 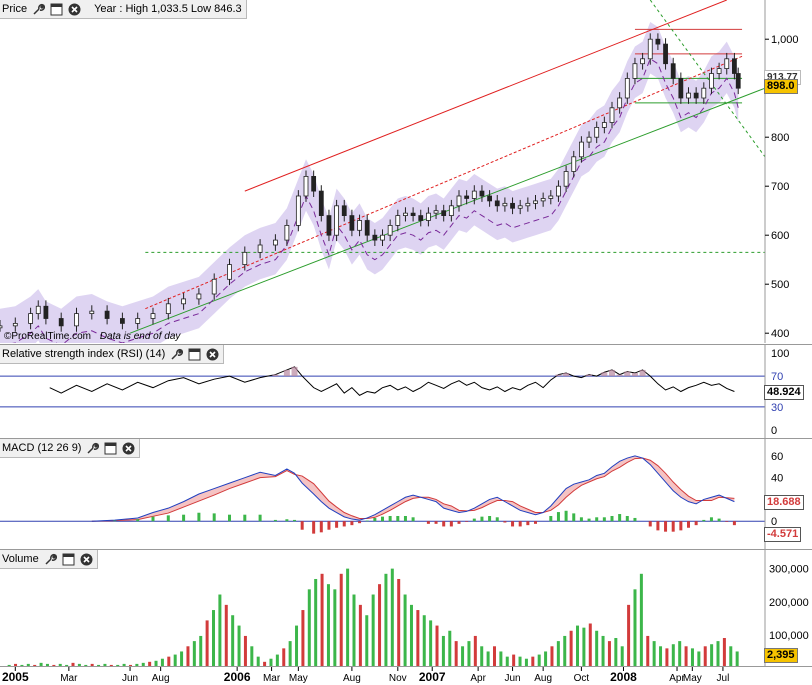 I want to click on y-tick-label: 1,000, so click(x=785, y=40).